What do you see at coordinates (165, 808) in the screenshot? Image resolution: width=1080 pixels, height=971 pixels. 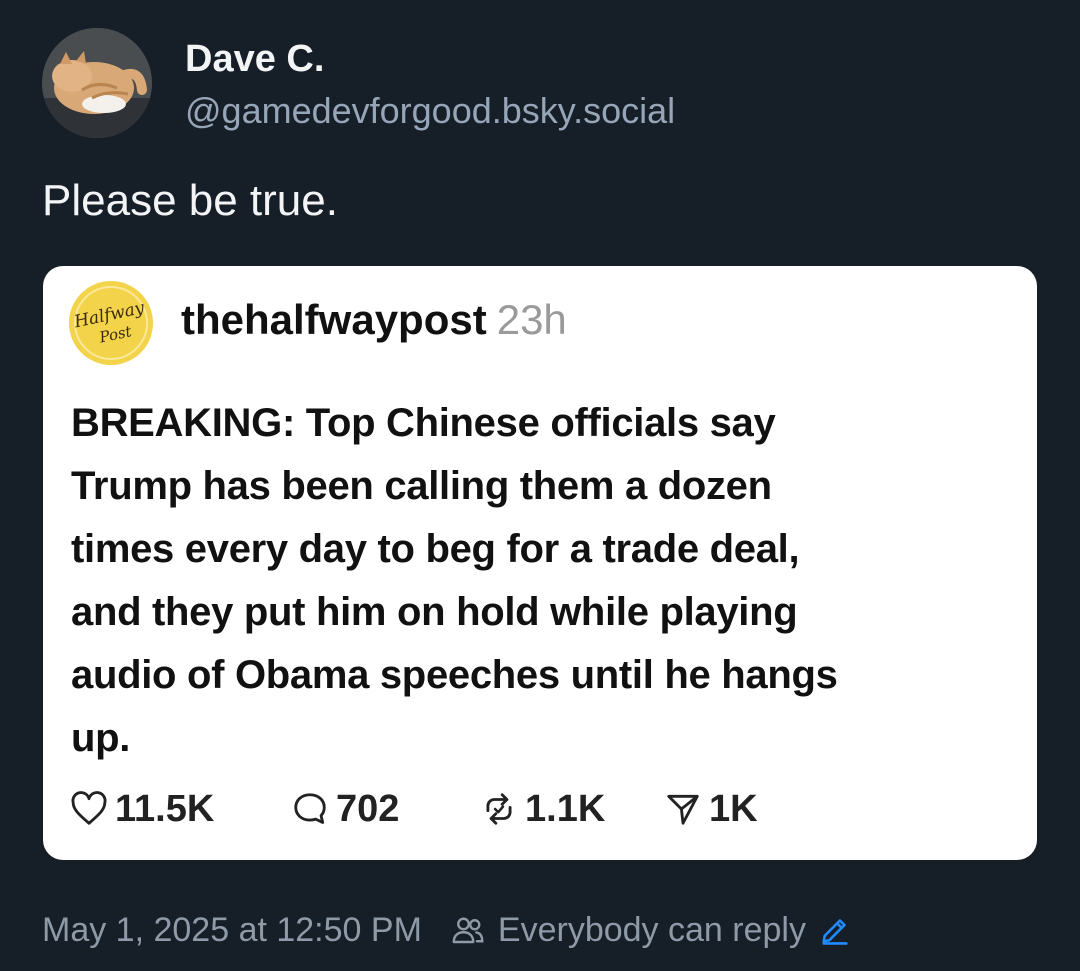 I see `like-count: 11.5K` at bounding box center [165, 808].